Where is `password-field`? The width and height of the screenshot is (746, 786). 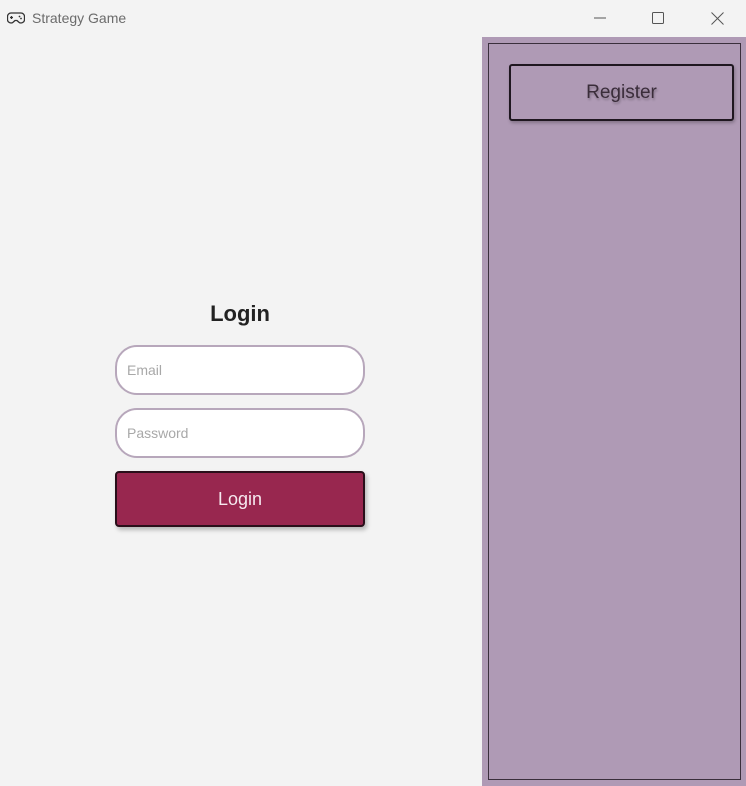
password-field is located at coordinates (240, 433).